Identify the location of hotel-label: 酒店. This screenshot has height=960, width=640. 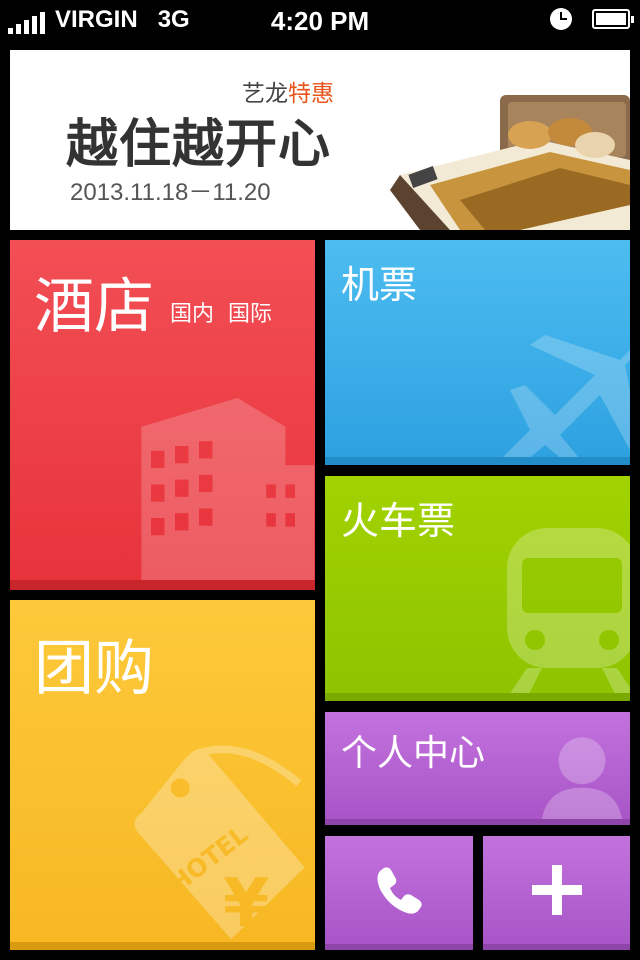
(94, 307).